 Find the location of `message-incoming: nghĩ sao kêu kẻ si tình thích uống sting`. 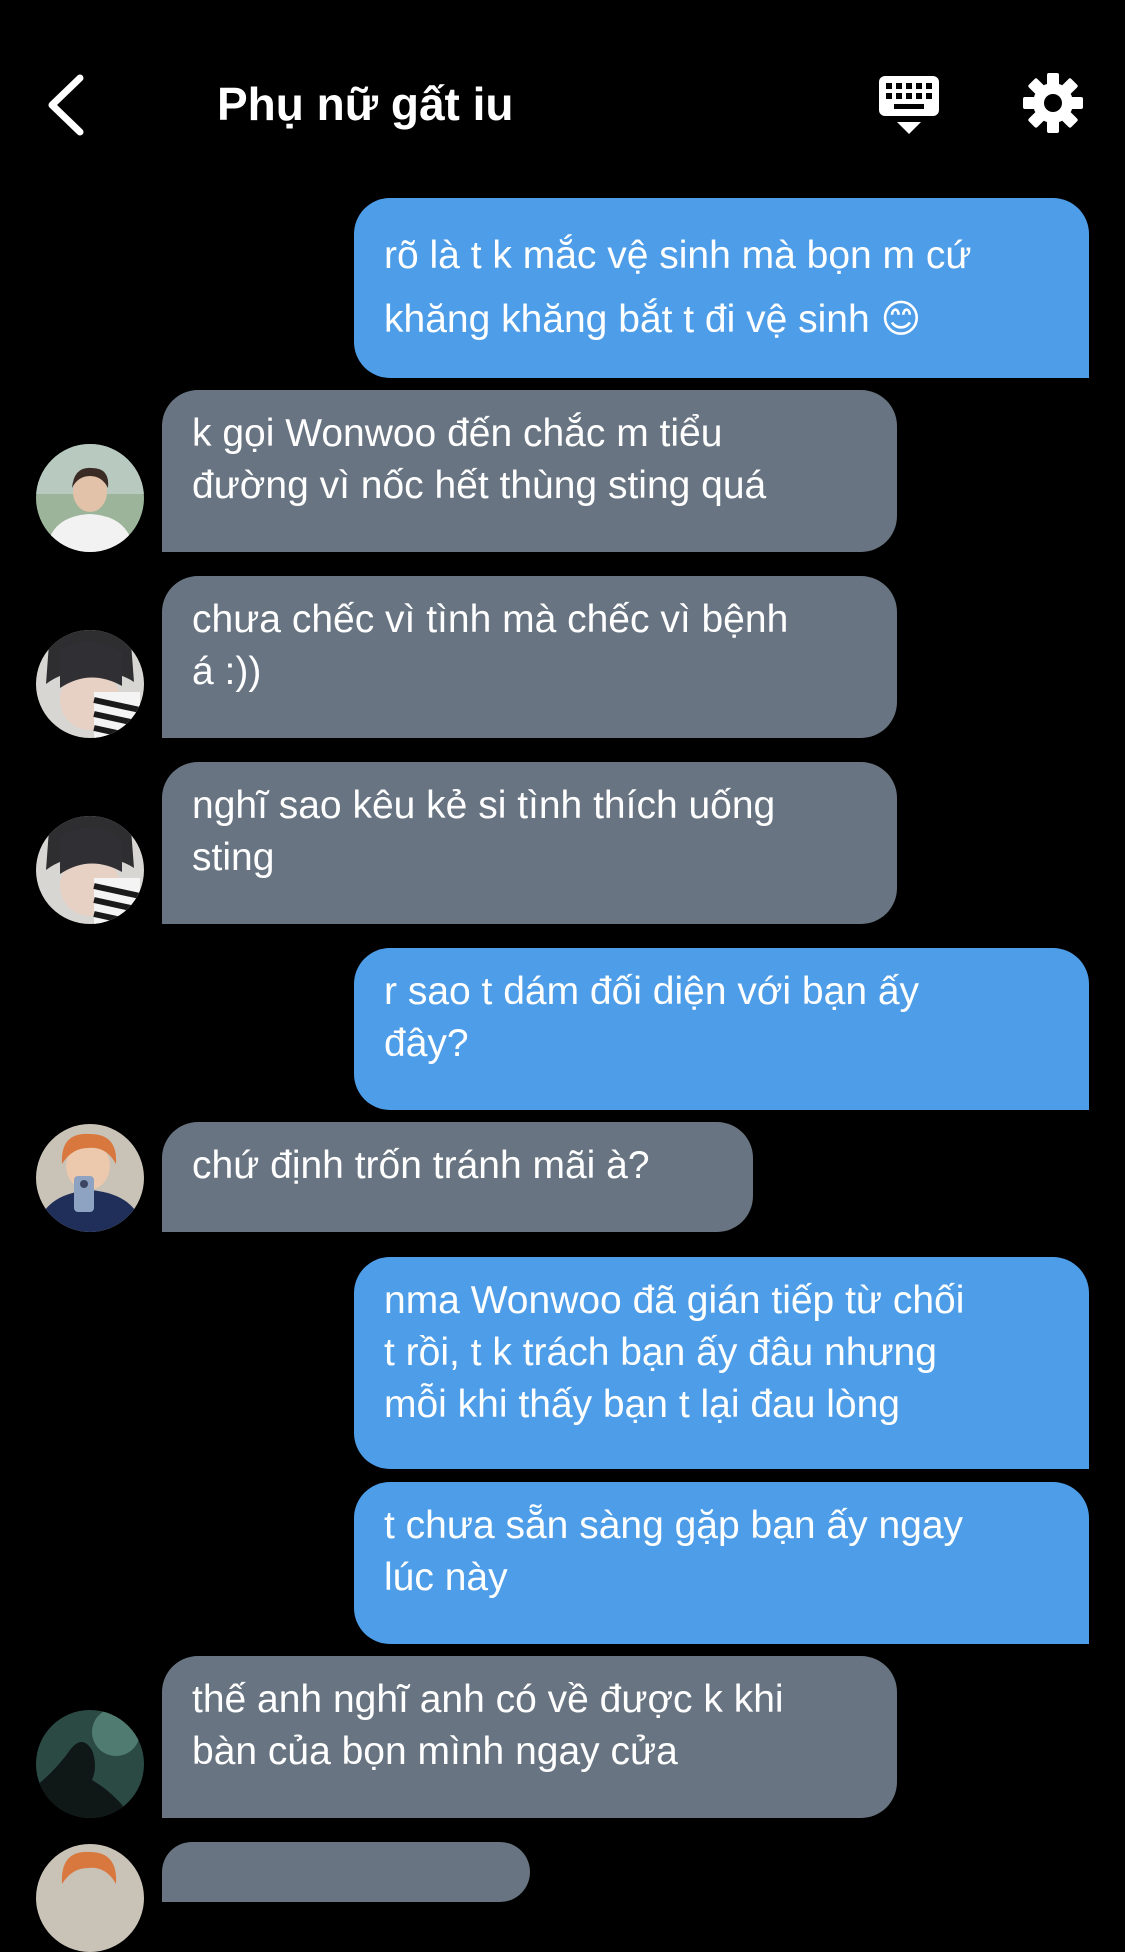

message-incoming: nghĩ sao kêu kẻ si tình thích uống sting is located at coordinates (529, 843).